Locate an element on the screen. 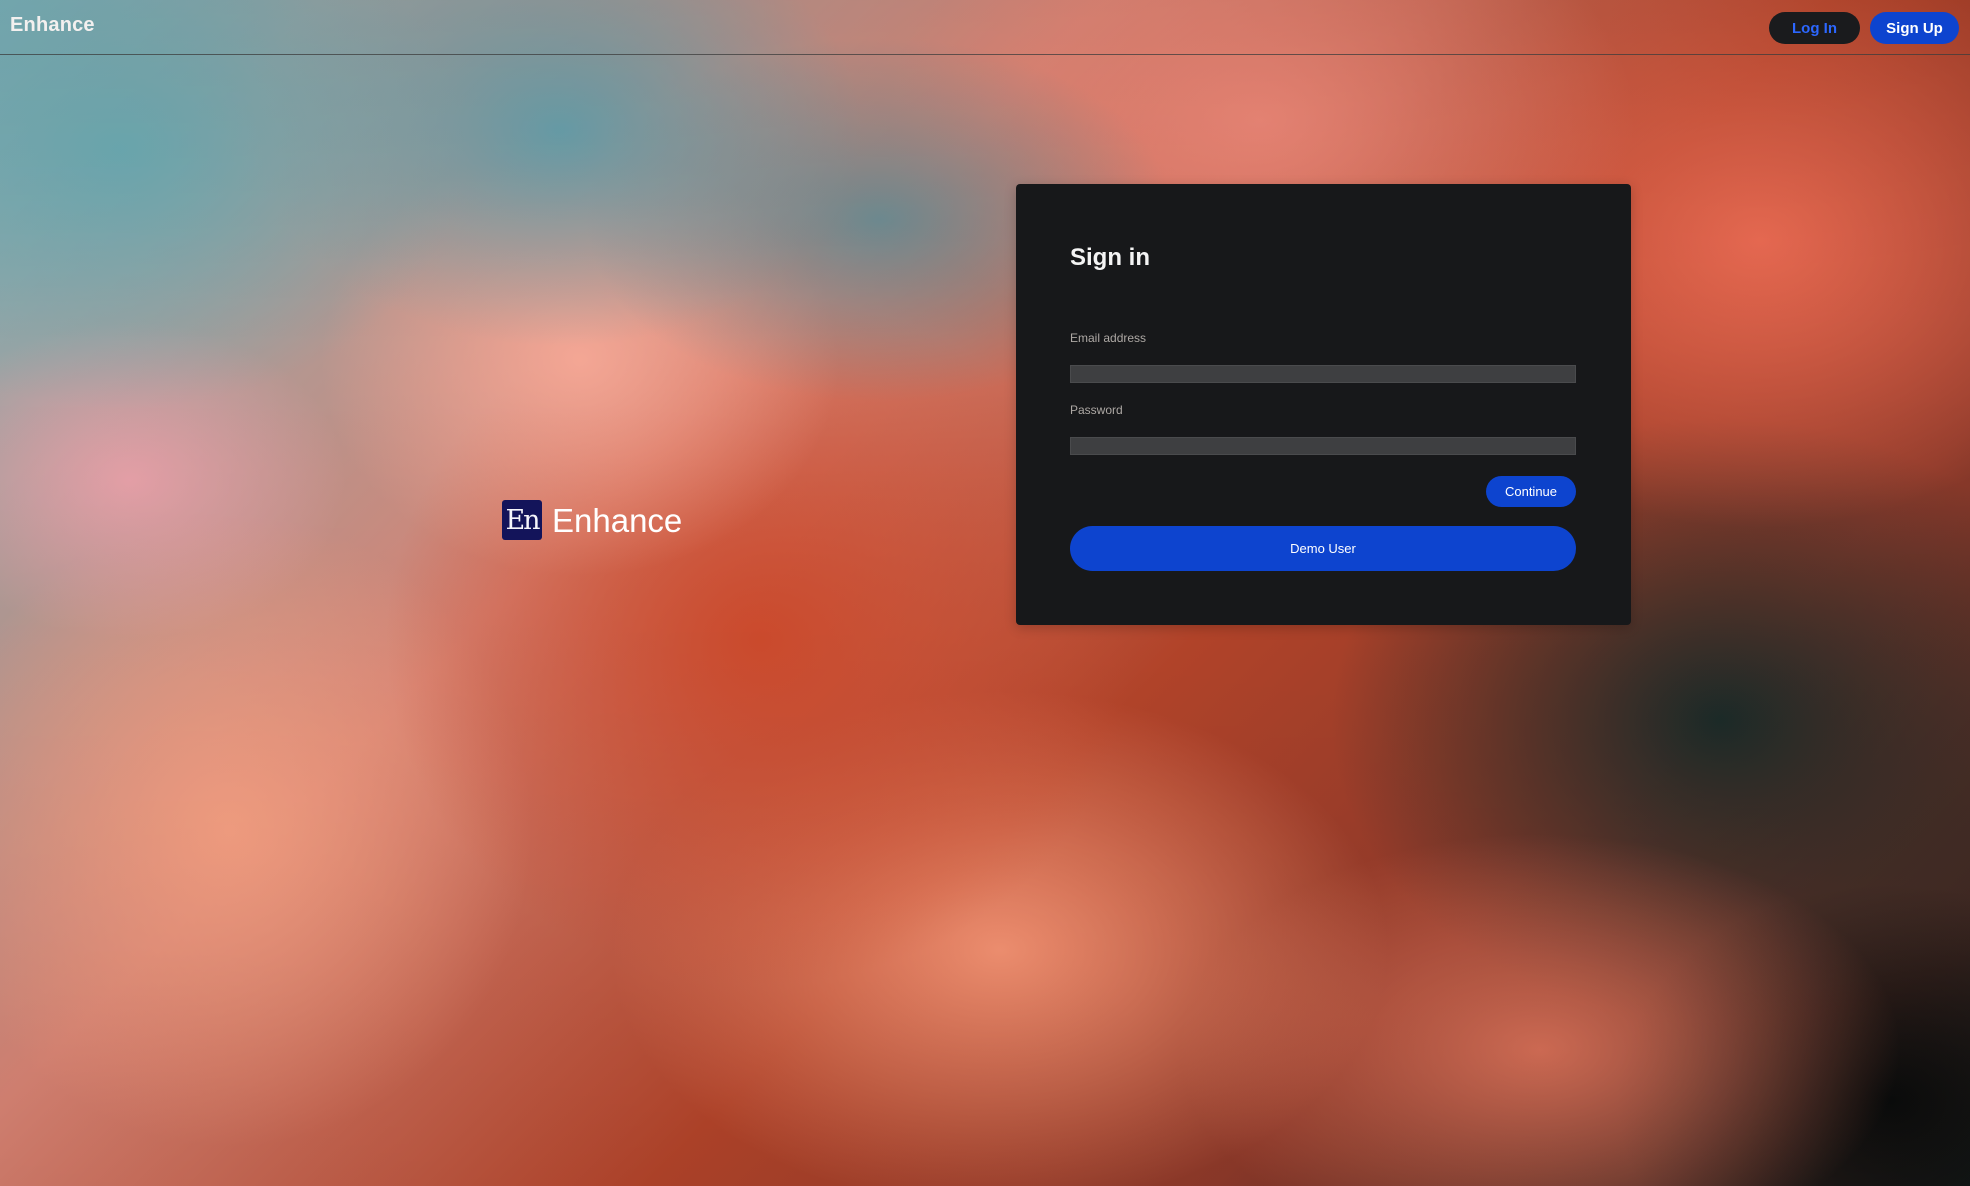  password-label: Password is located at coordinates (1096, 410).